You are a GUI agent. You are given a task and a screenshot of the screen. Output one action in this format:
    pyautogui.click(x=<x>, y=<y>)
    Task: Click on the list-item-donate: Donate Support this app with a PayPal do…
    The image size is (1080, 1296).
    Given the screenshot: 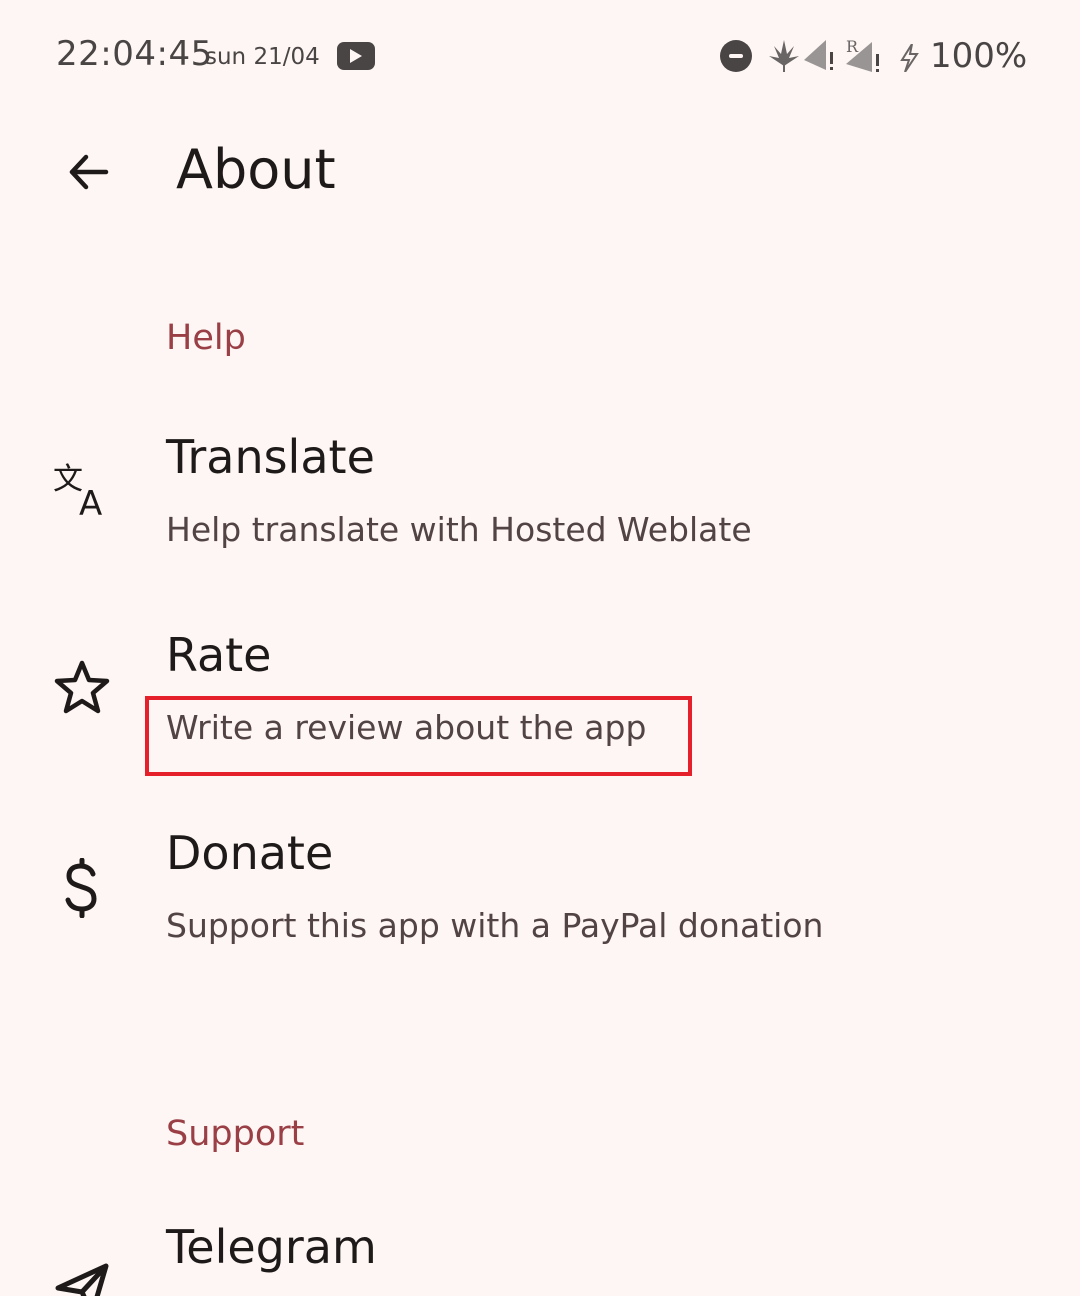 What is the action you would take?
    pyautogui.click(x=540, y=901)
    